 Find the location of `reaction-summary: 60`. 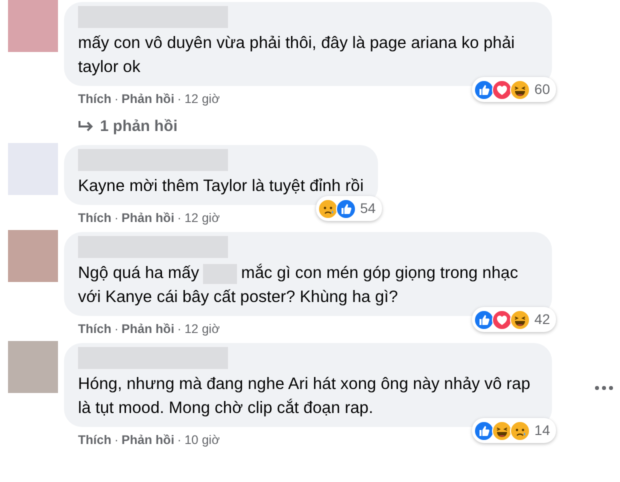

reaction-summary: 60 is located at coordinates (514, 89).